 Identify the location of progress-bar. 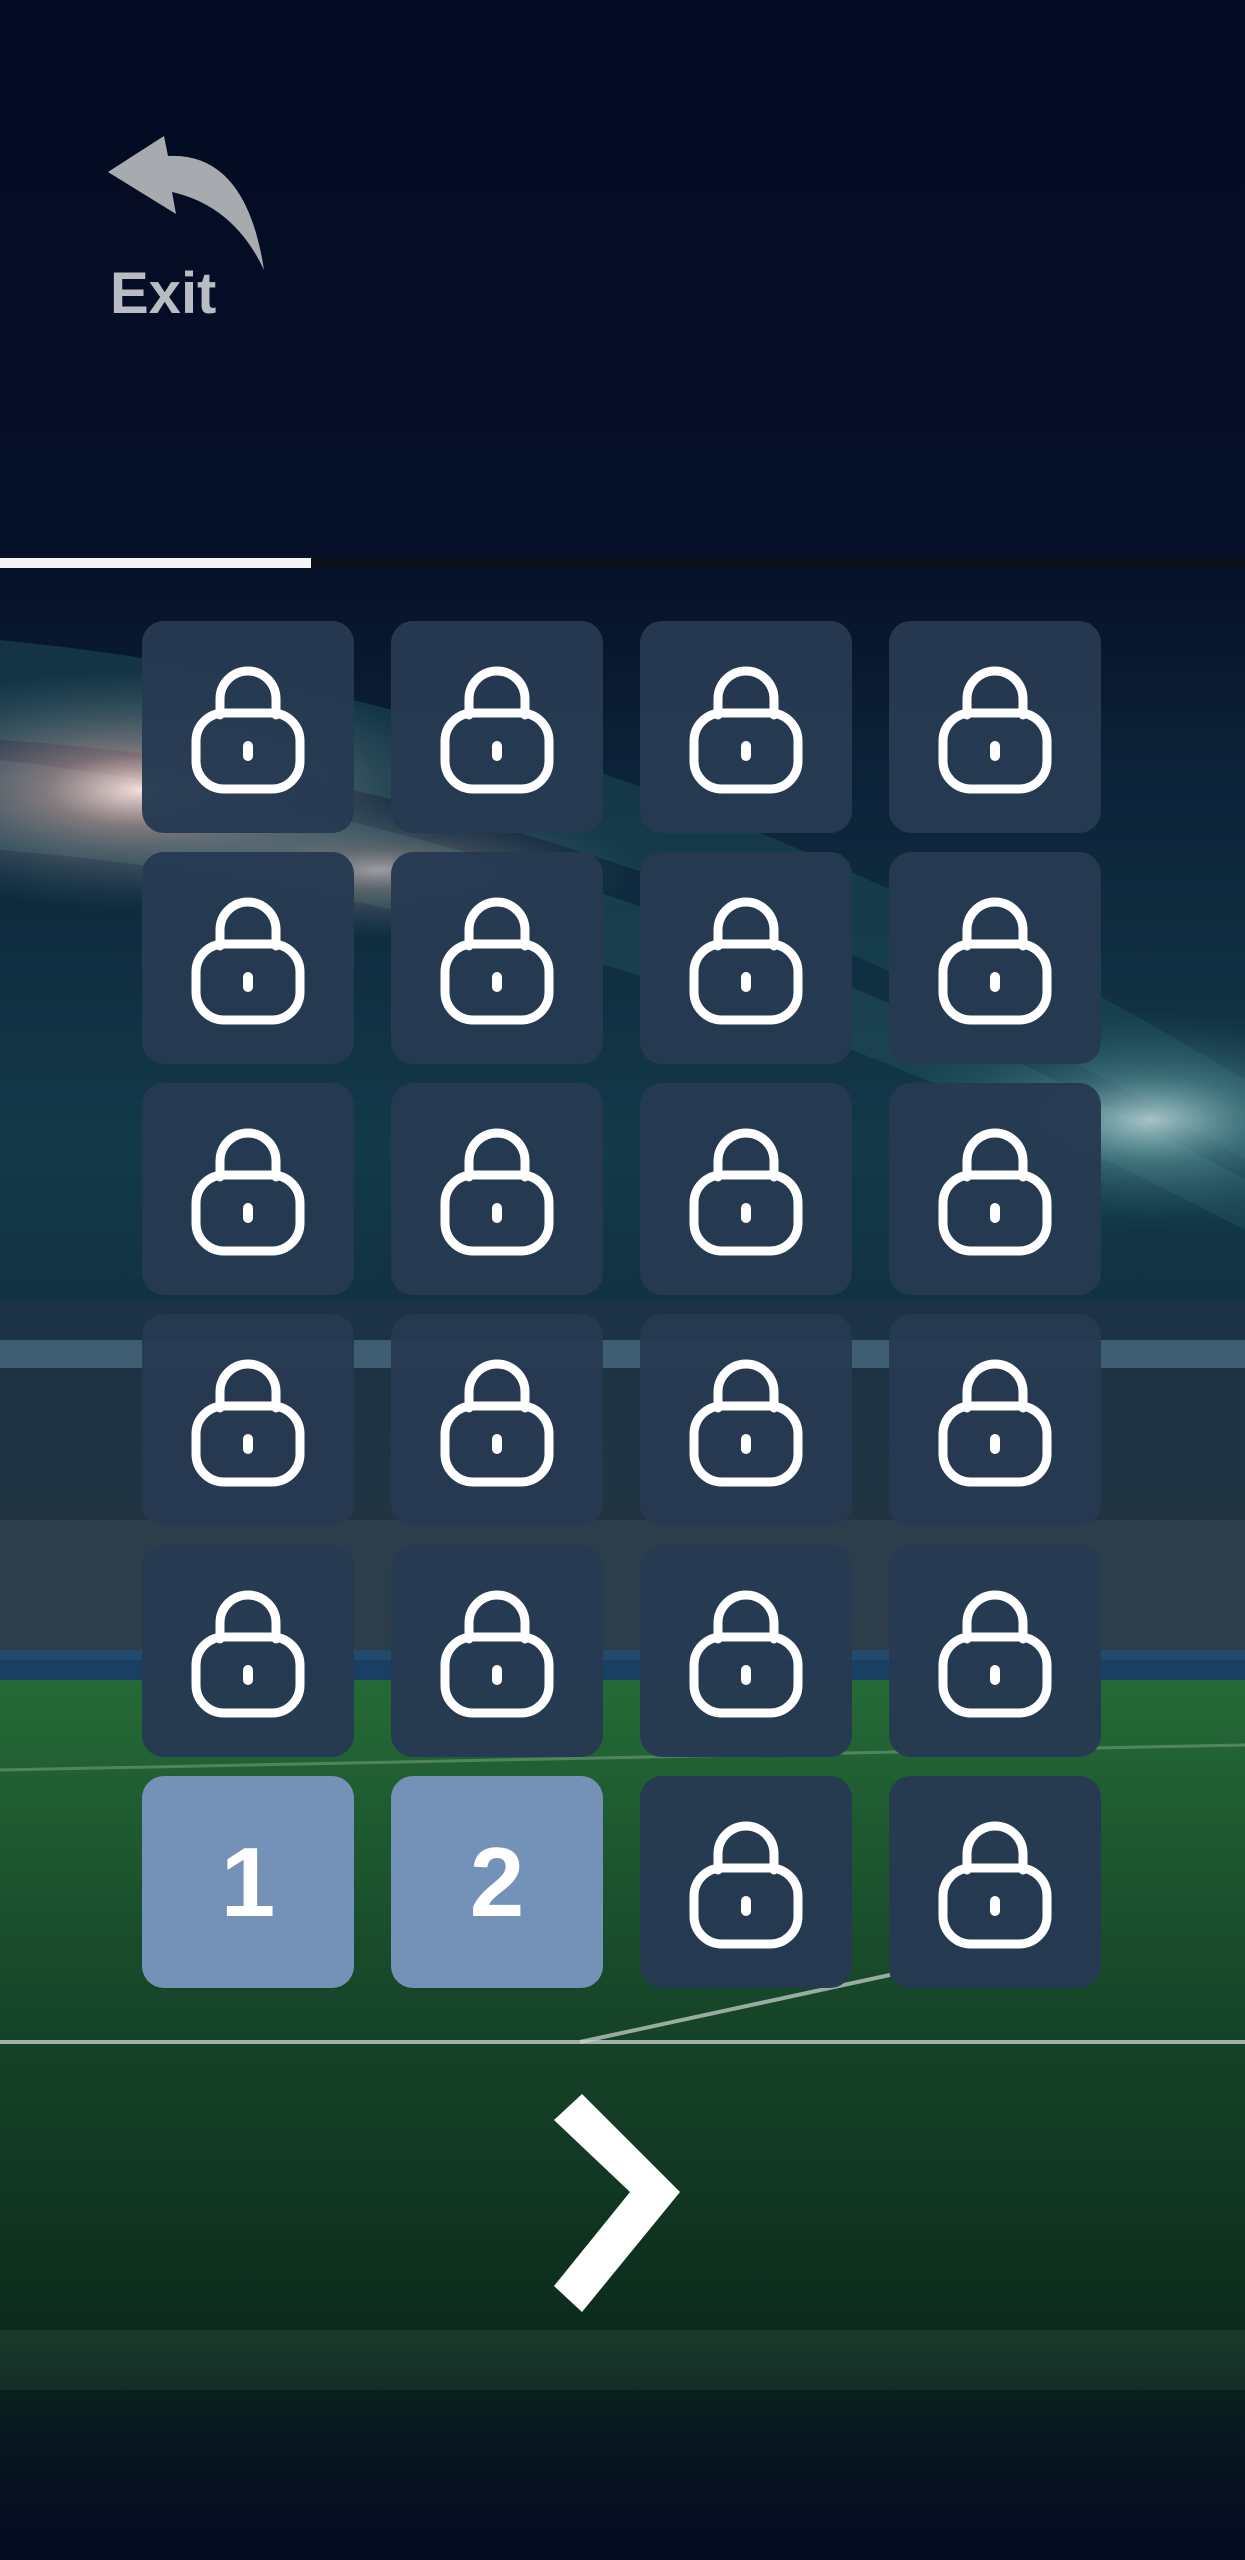
(622, 563).